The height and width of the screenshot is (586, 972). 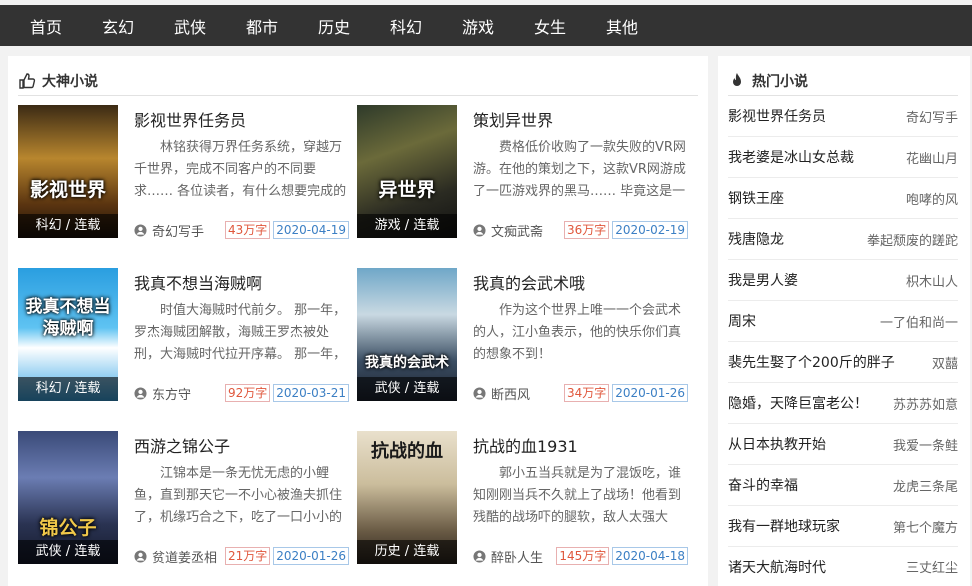 I want to click on hot-list-item: 残唐隐龙 拳起颓废的蹉跎, so click(x=843, y=239).